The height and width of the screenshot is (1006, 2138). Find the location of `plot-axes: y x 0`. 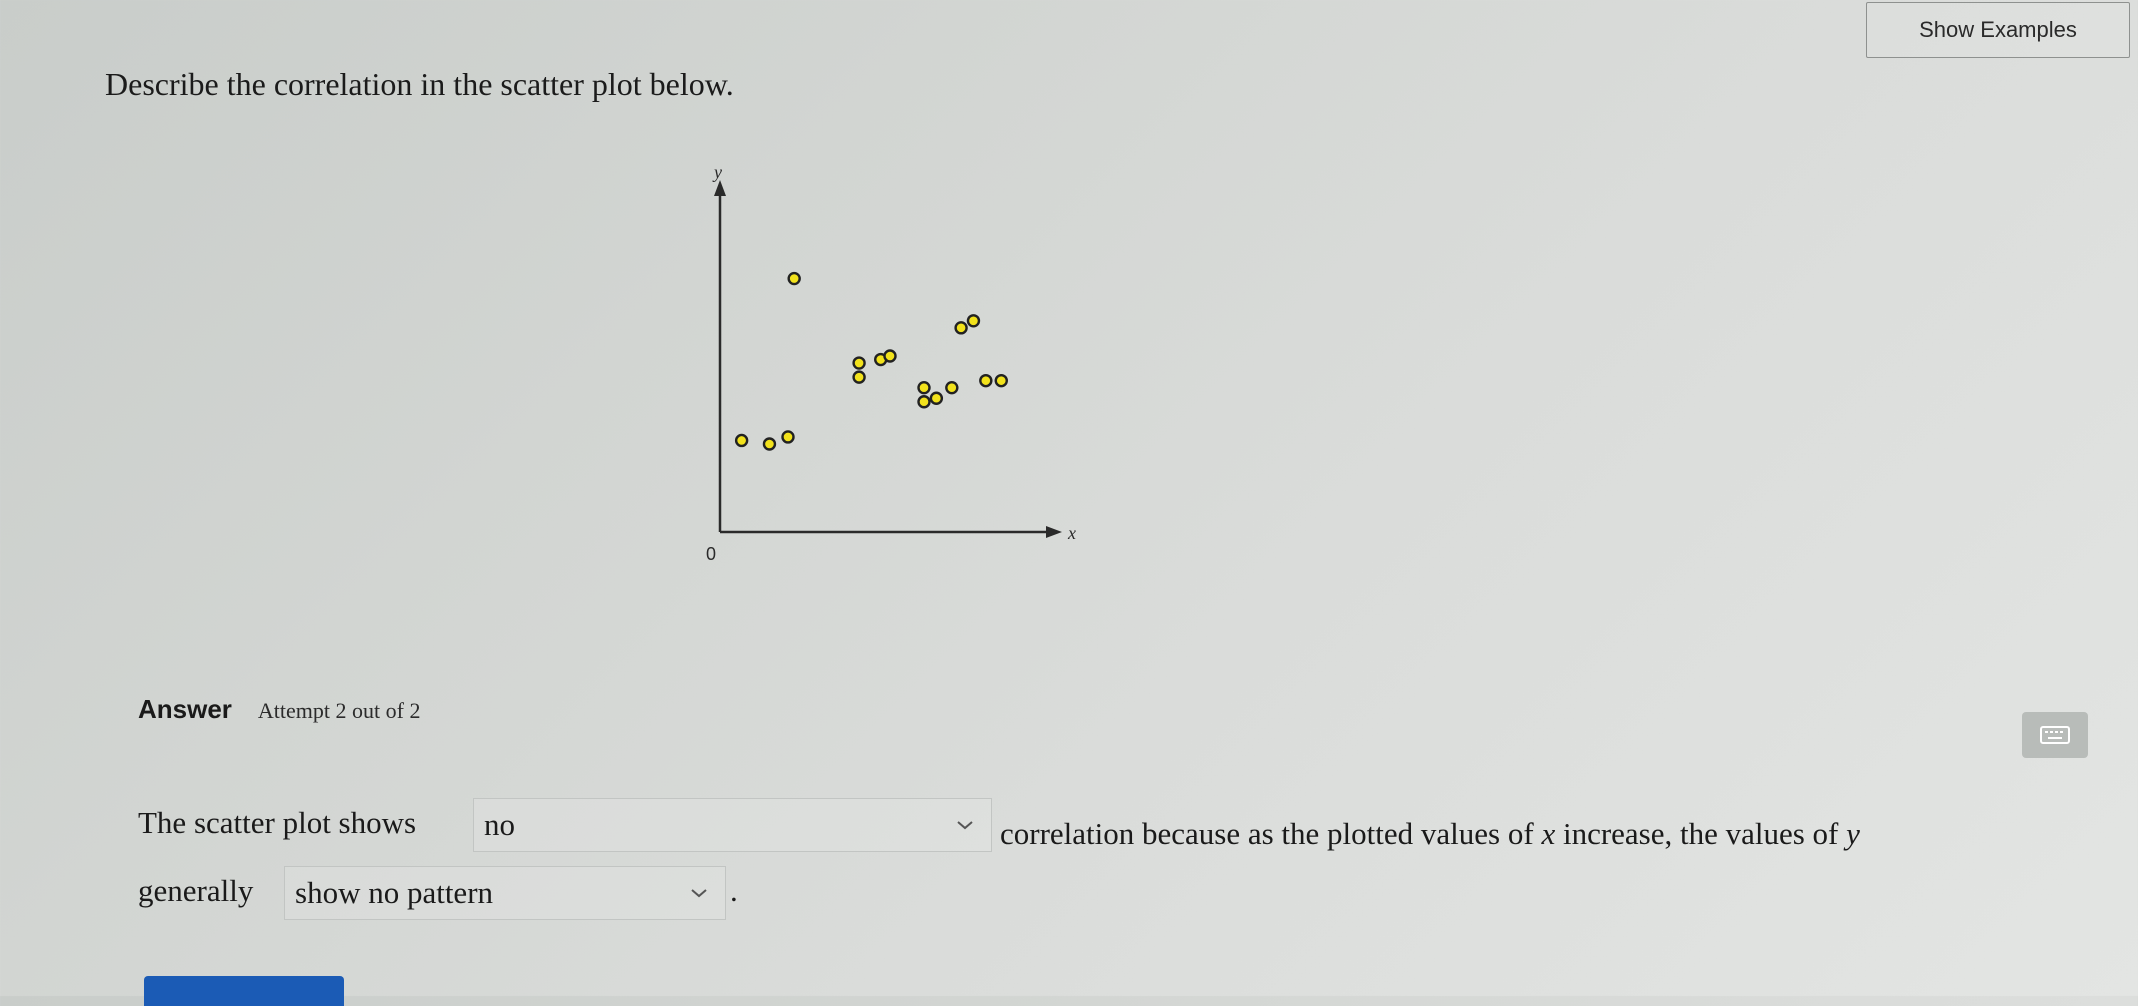

plot-axes: y x 0 is located at coordinates (891, 363).